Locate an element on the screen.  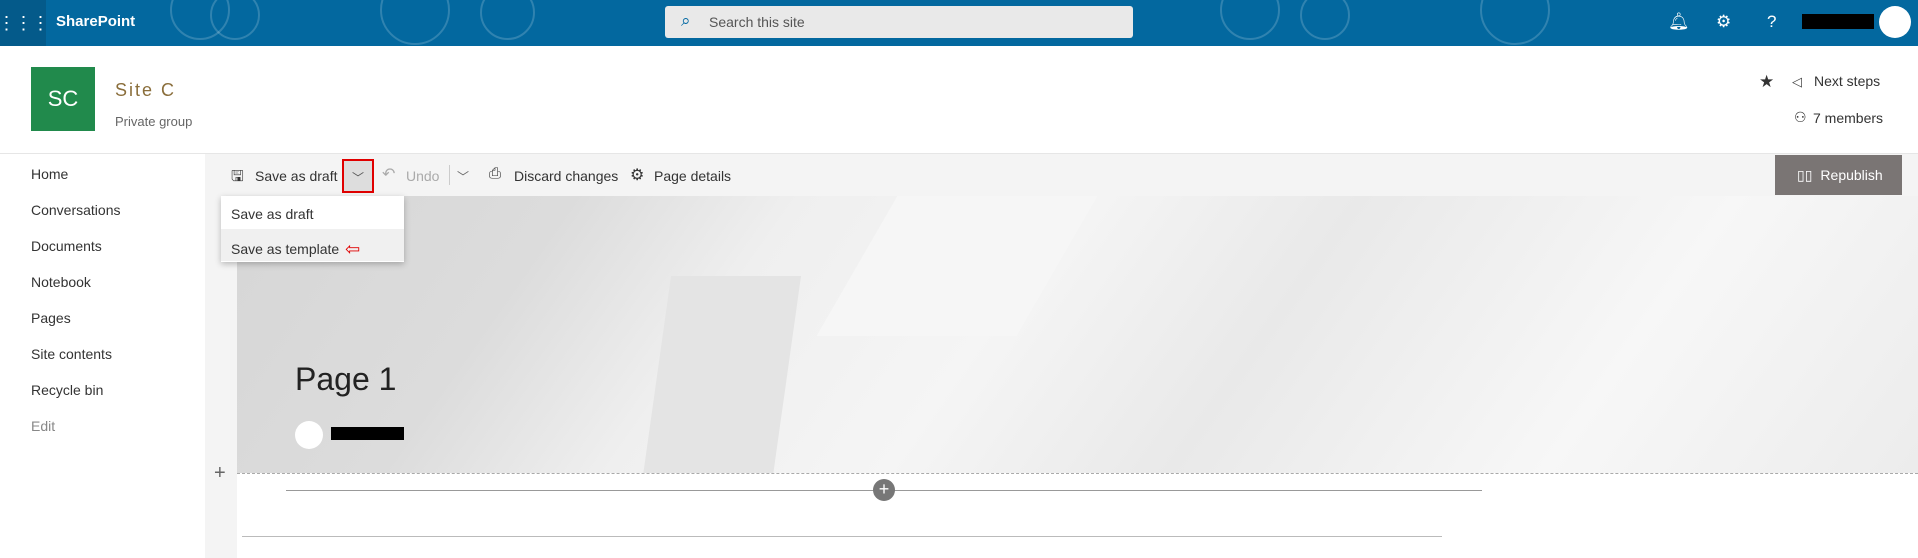
section-boundary is located at coordinates (1077, 473).